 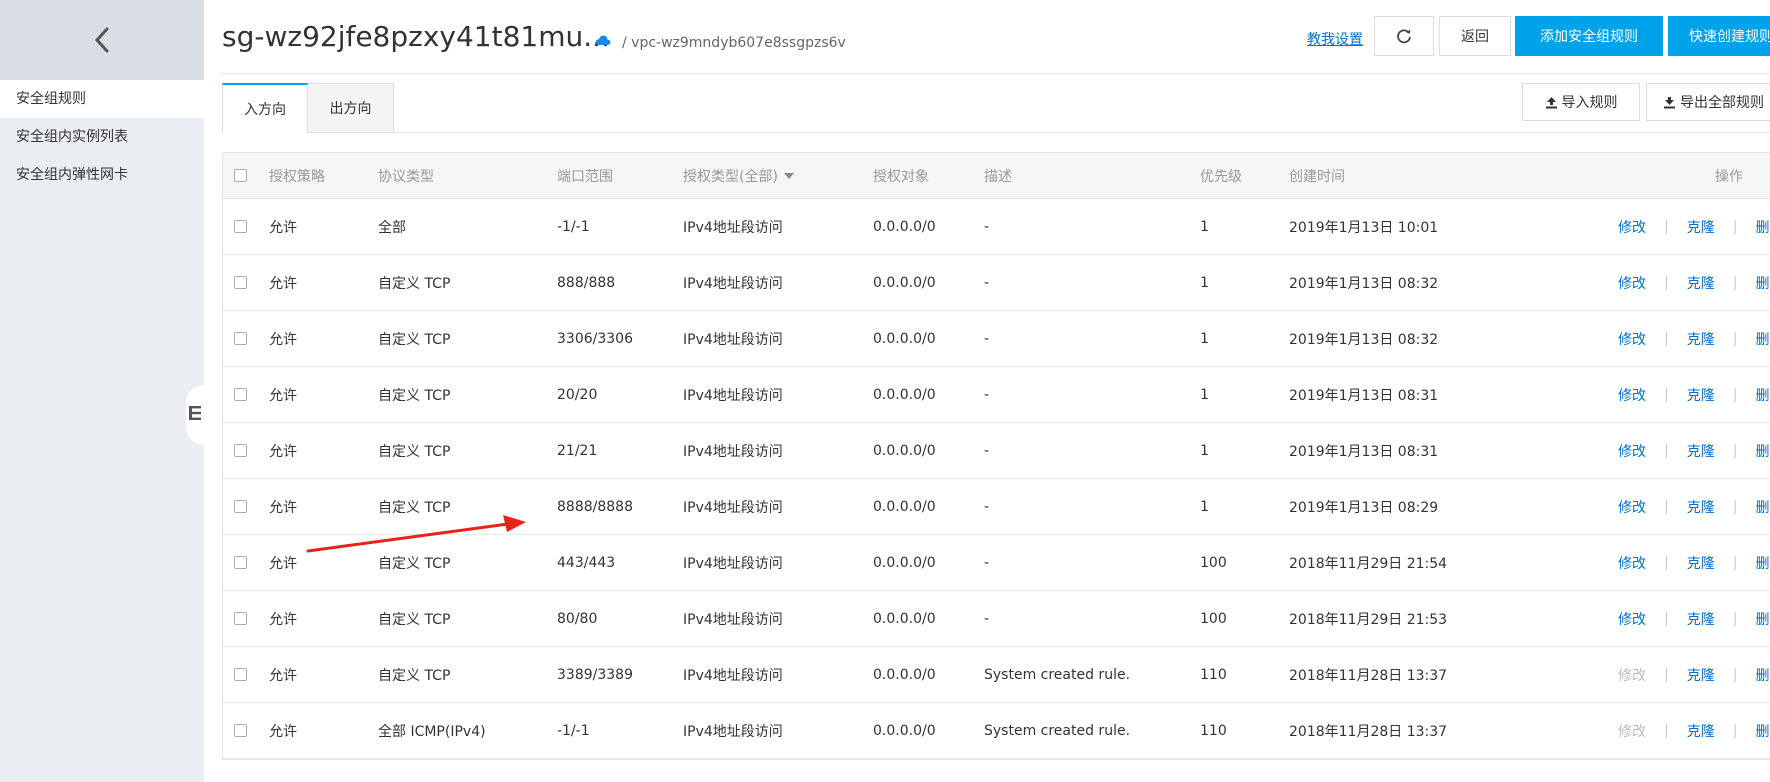 I want to click on col-created: 创建时间, so click(x=1317, y=176).